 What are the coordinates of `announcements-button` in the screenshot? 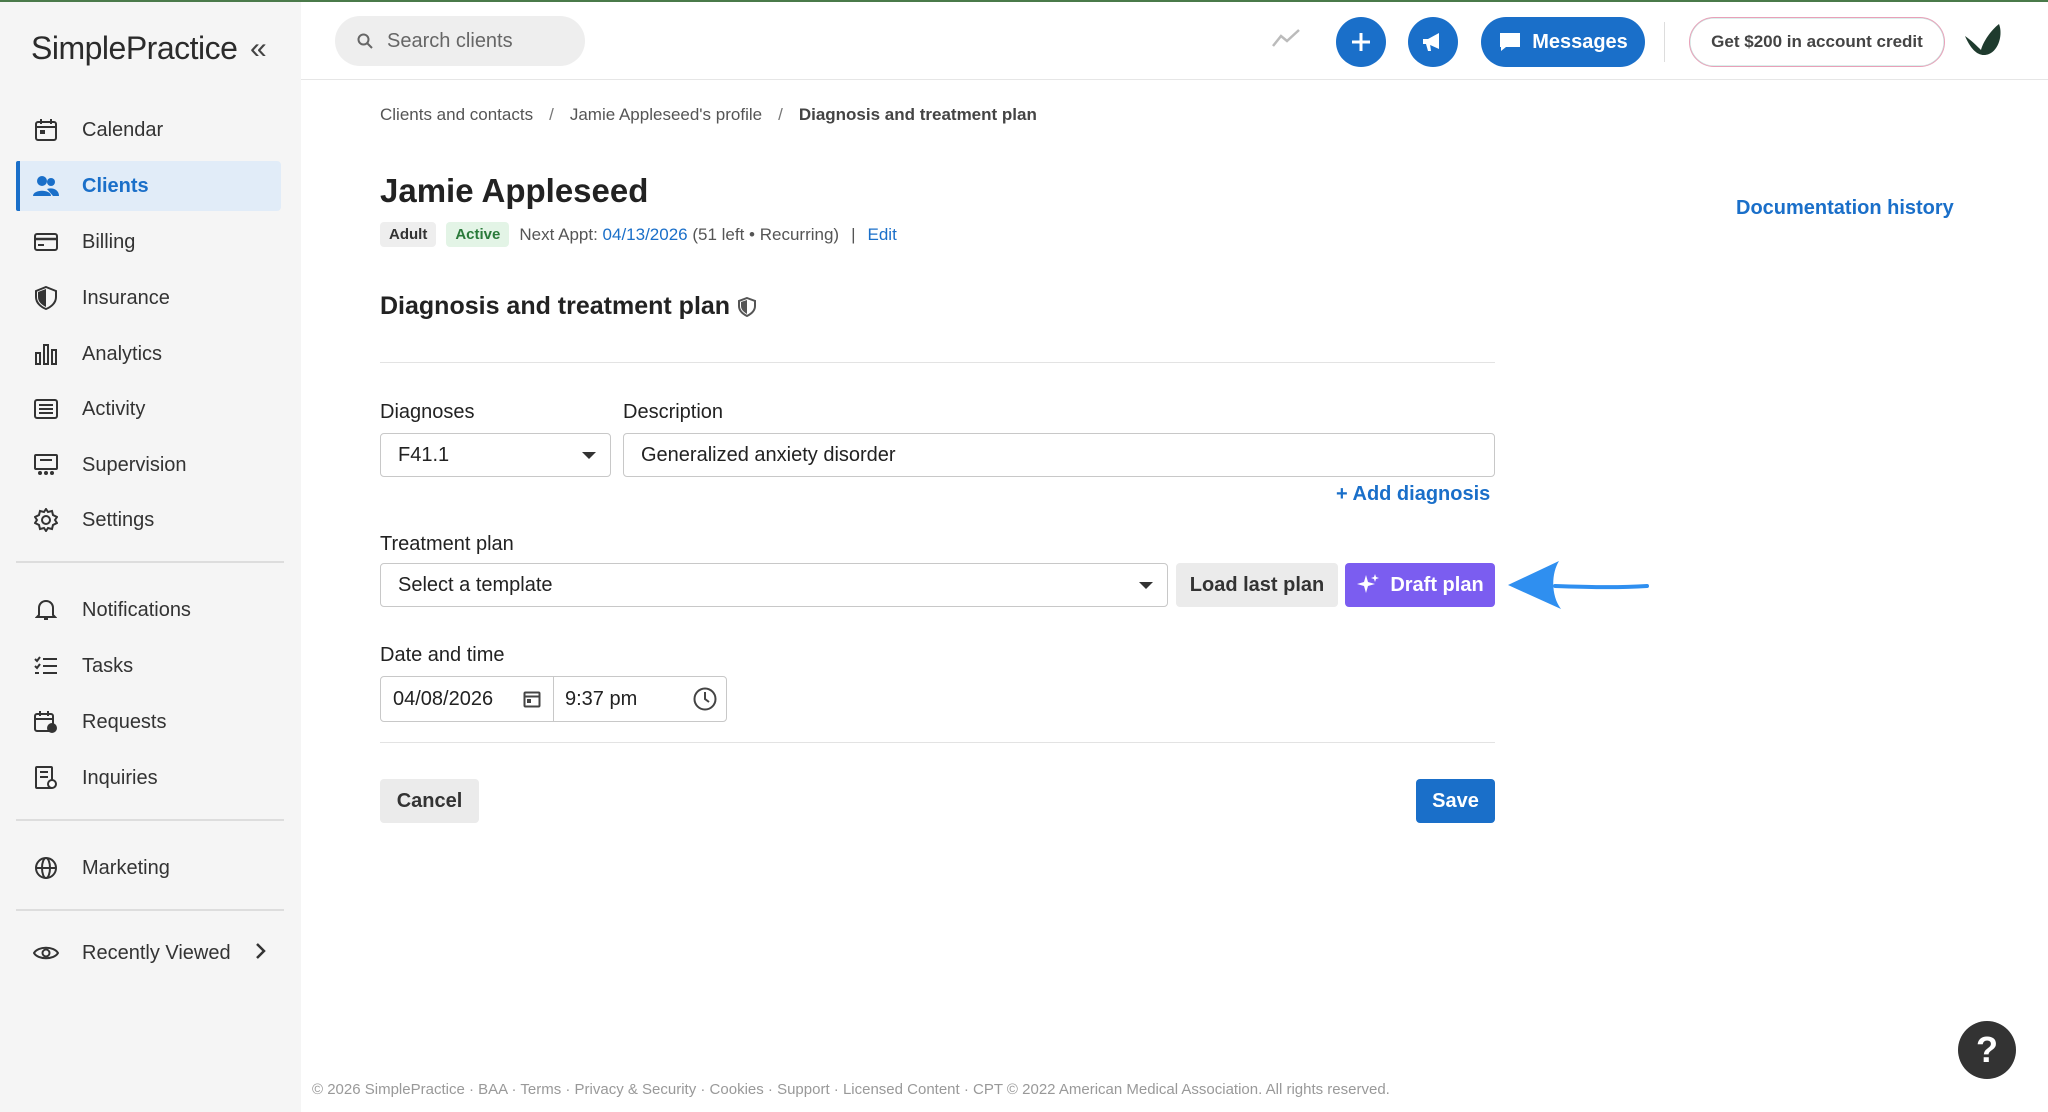 It's located at (1433, 42).